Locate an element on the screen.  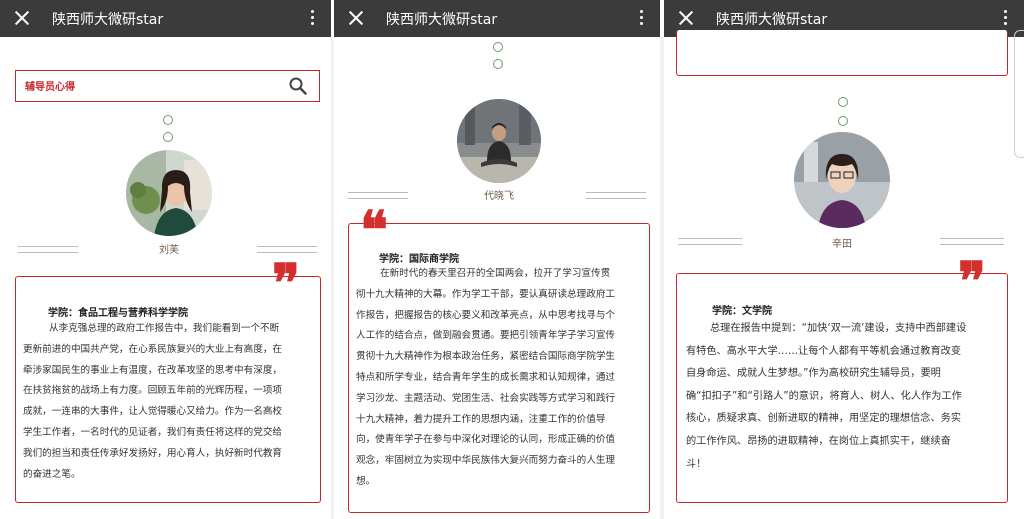
text-line: 学习沙龙、主题活动、党团生活、社会实践等方式学习和践行 is located at coordinates (486, 398).